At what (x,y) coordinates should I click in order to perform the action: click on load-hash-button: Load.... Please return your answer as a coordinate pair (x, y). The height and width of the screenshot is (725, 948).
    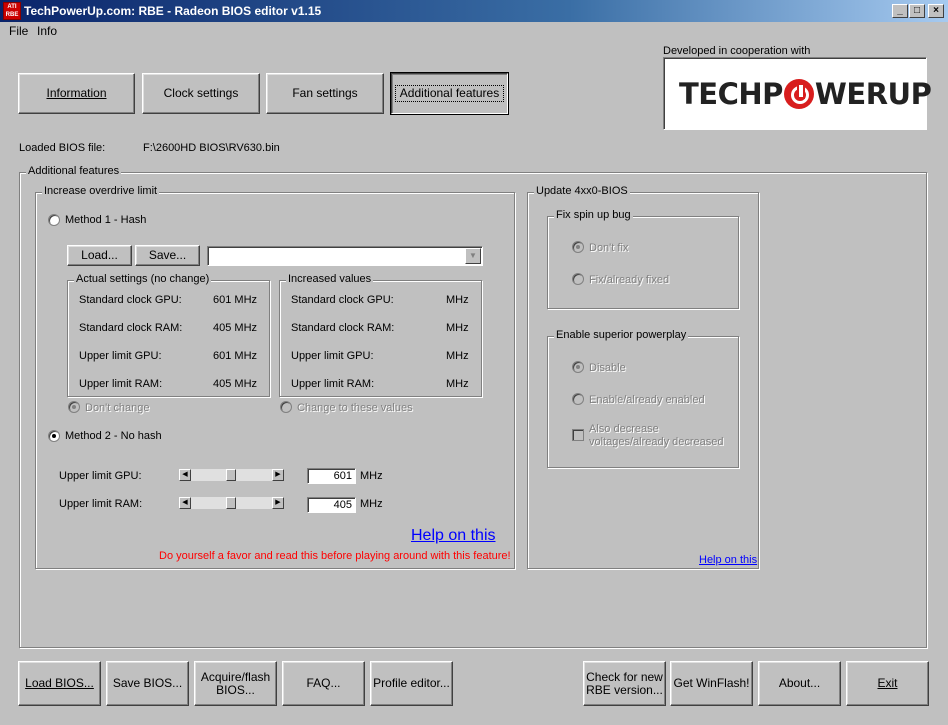
    Looking at the image, I should click on (99, 255).